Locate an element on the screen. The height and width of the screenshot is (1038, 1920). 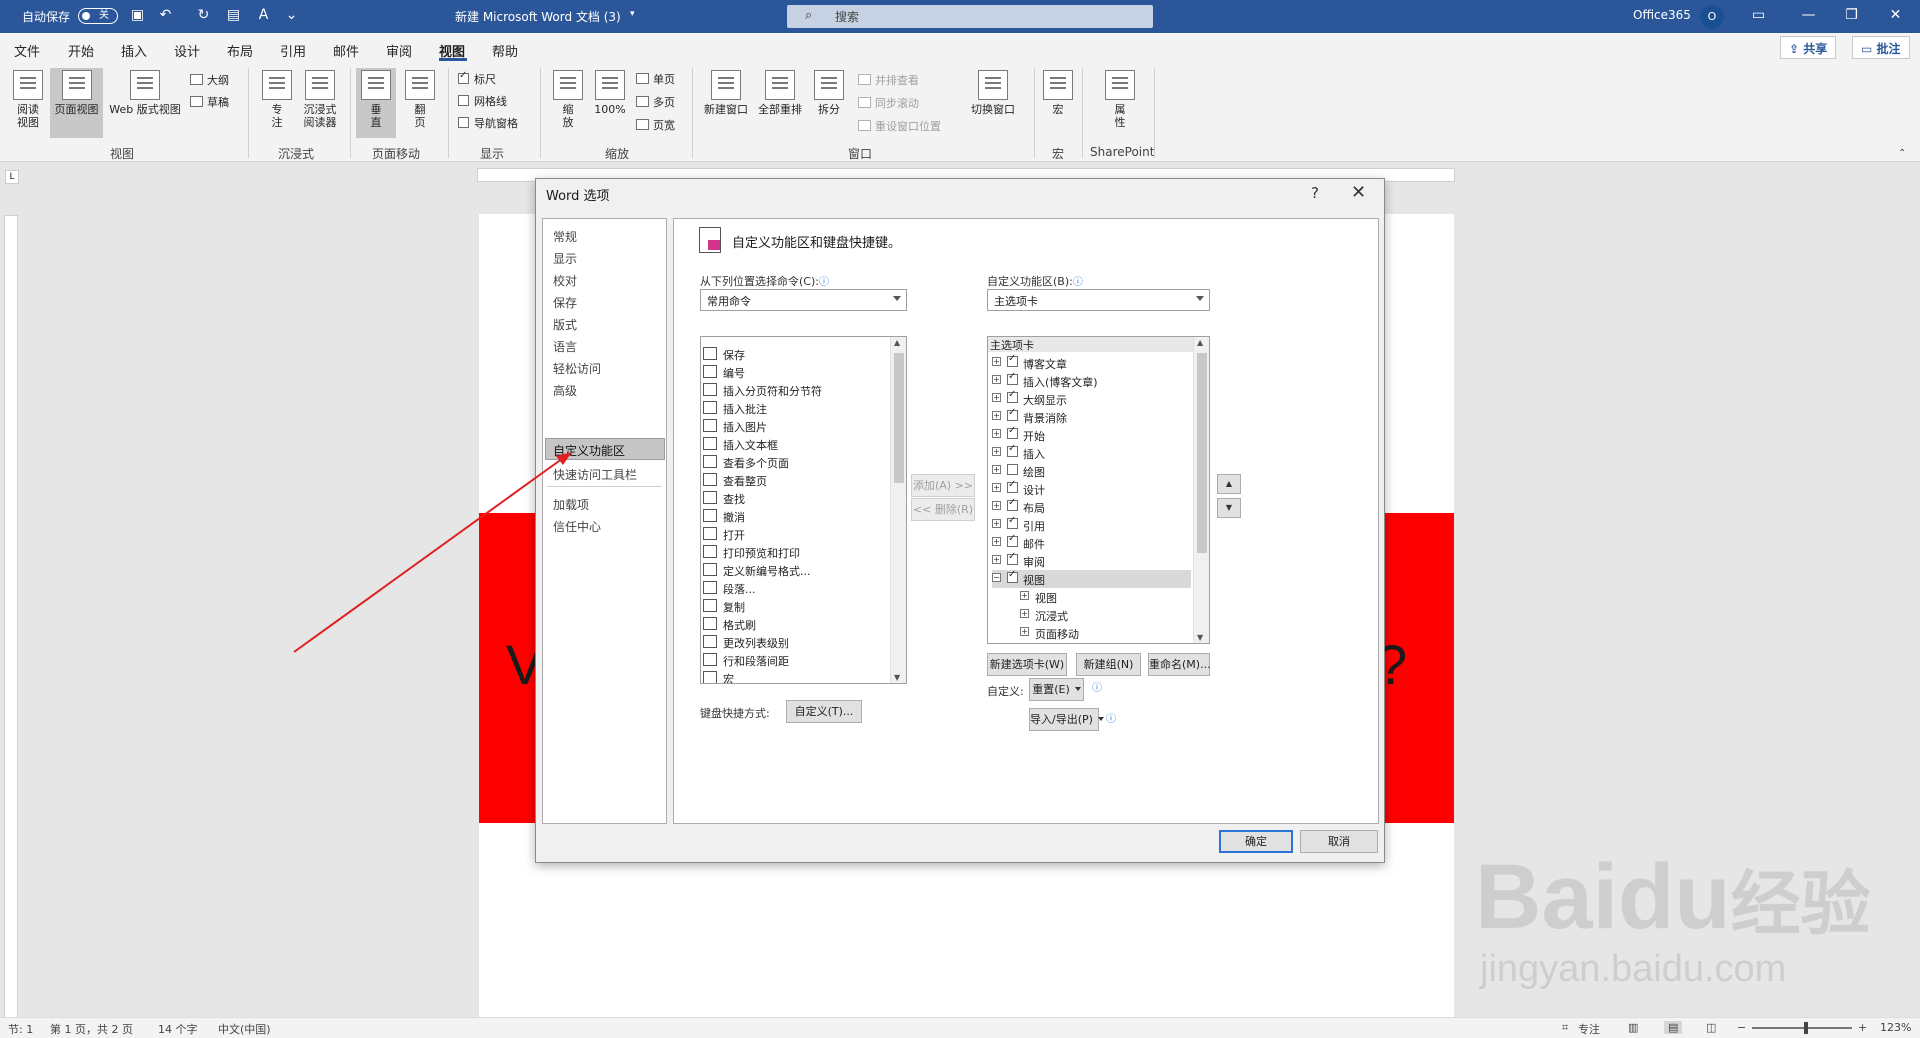
arrow-head is located at coordinates (564, 458).